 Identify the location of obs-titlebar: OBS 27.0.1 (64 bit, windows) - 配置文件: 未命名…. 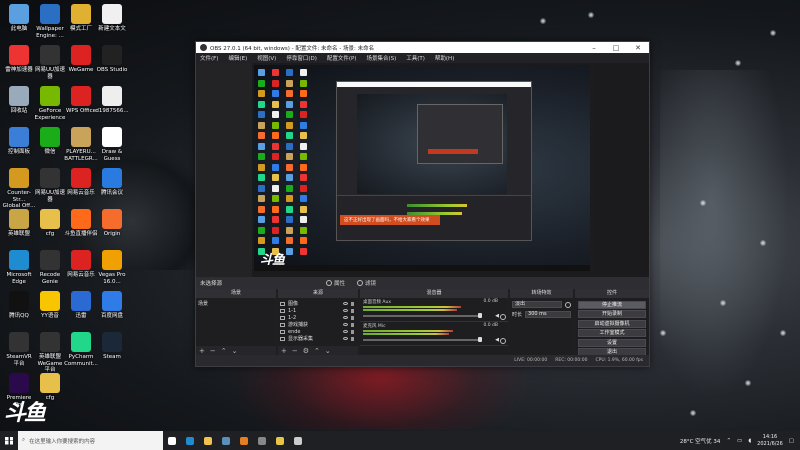
(422, 47).